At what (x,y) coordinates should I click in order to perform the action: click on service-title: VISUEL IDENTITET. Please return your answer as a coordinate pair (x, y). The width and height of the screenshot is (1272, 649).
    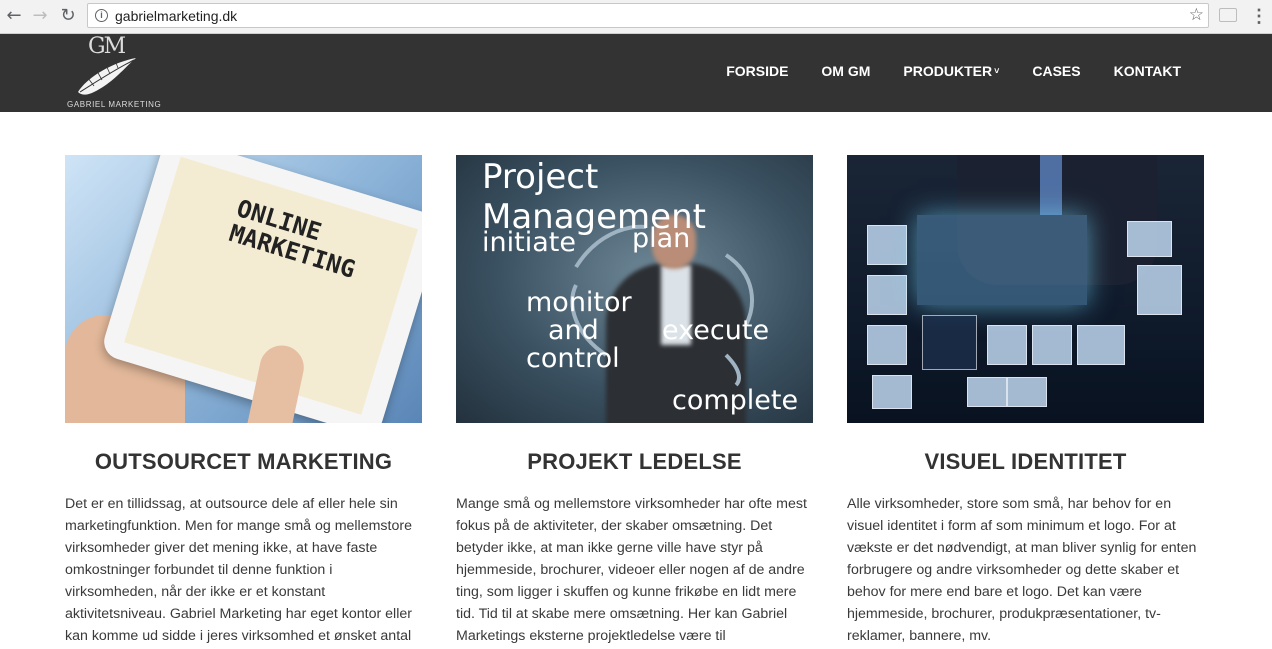
    Looking at the image, I should click on (1025, 461).